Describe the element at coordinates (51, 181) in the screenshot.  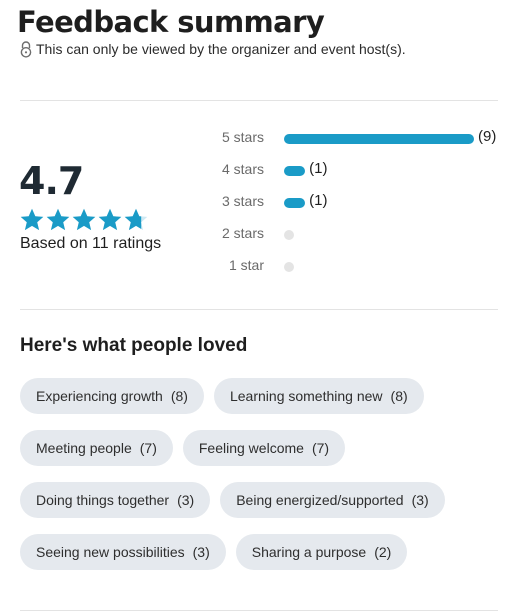
I see `average-rating: 4.7` at that location.